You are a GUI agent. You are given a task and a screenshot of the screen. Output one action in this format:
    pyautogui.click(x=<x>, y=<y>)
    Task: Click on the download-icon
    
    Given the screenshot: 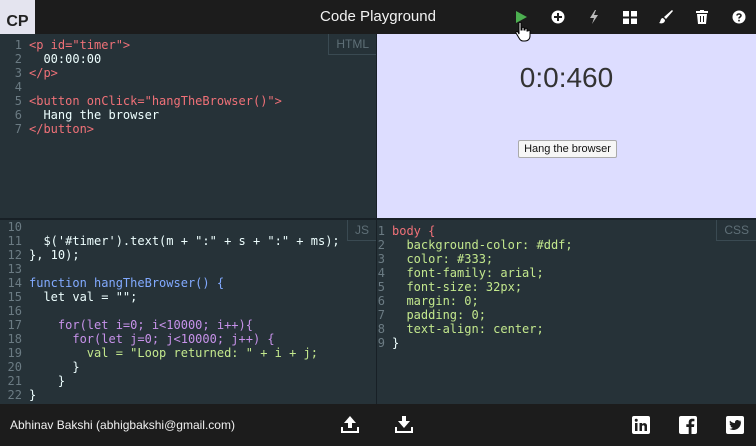 What is the action you would take?
    pyautogui.click(x=404, y=424)
    